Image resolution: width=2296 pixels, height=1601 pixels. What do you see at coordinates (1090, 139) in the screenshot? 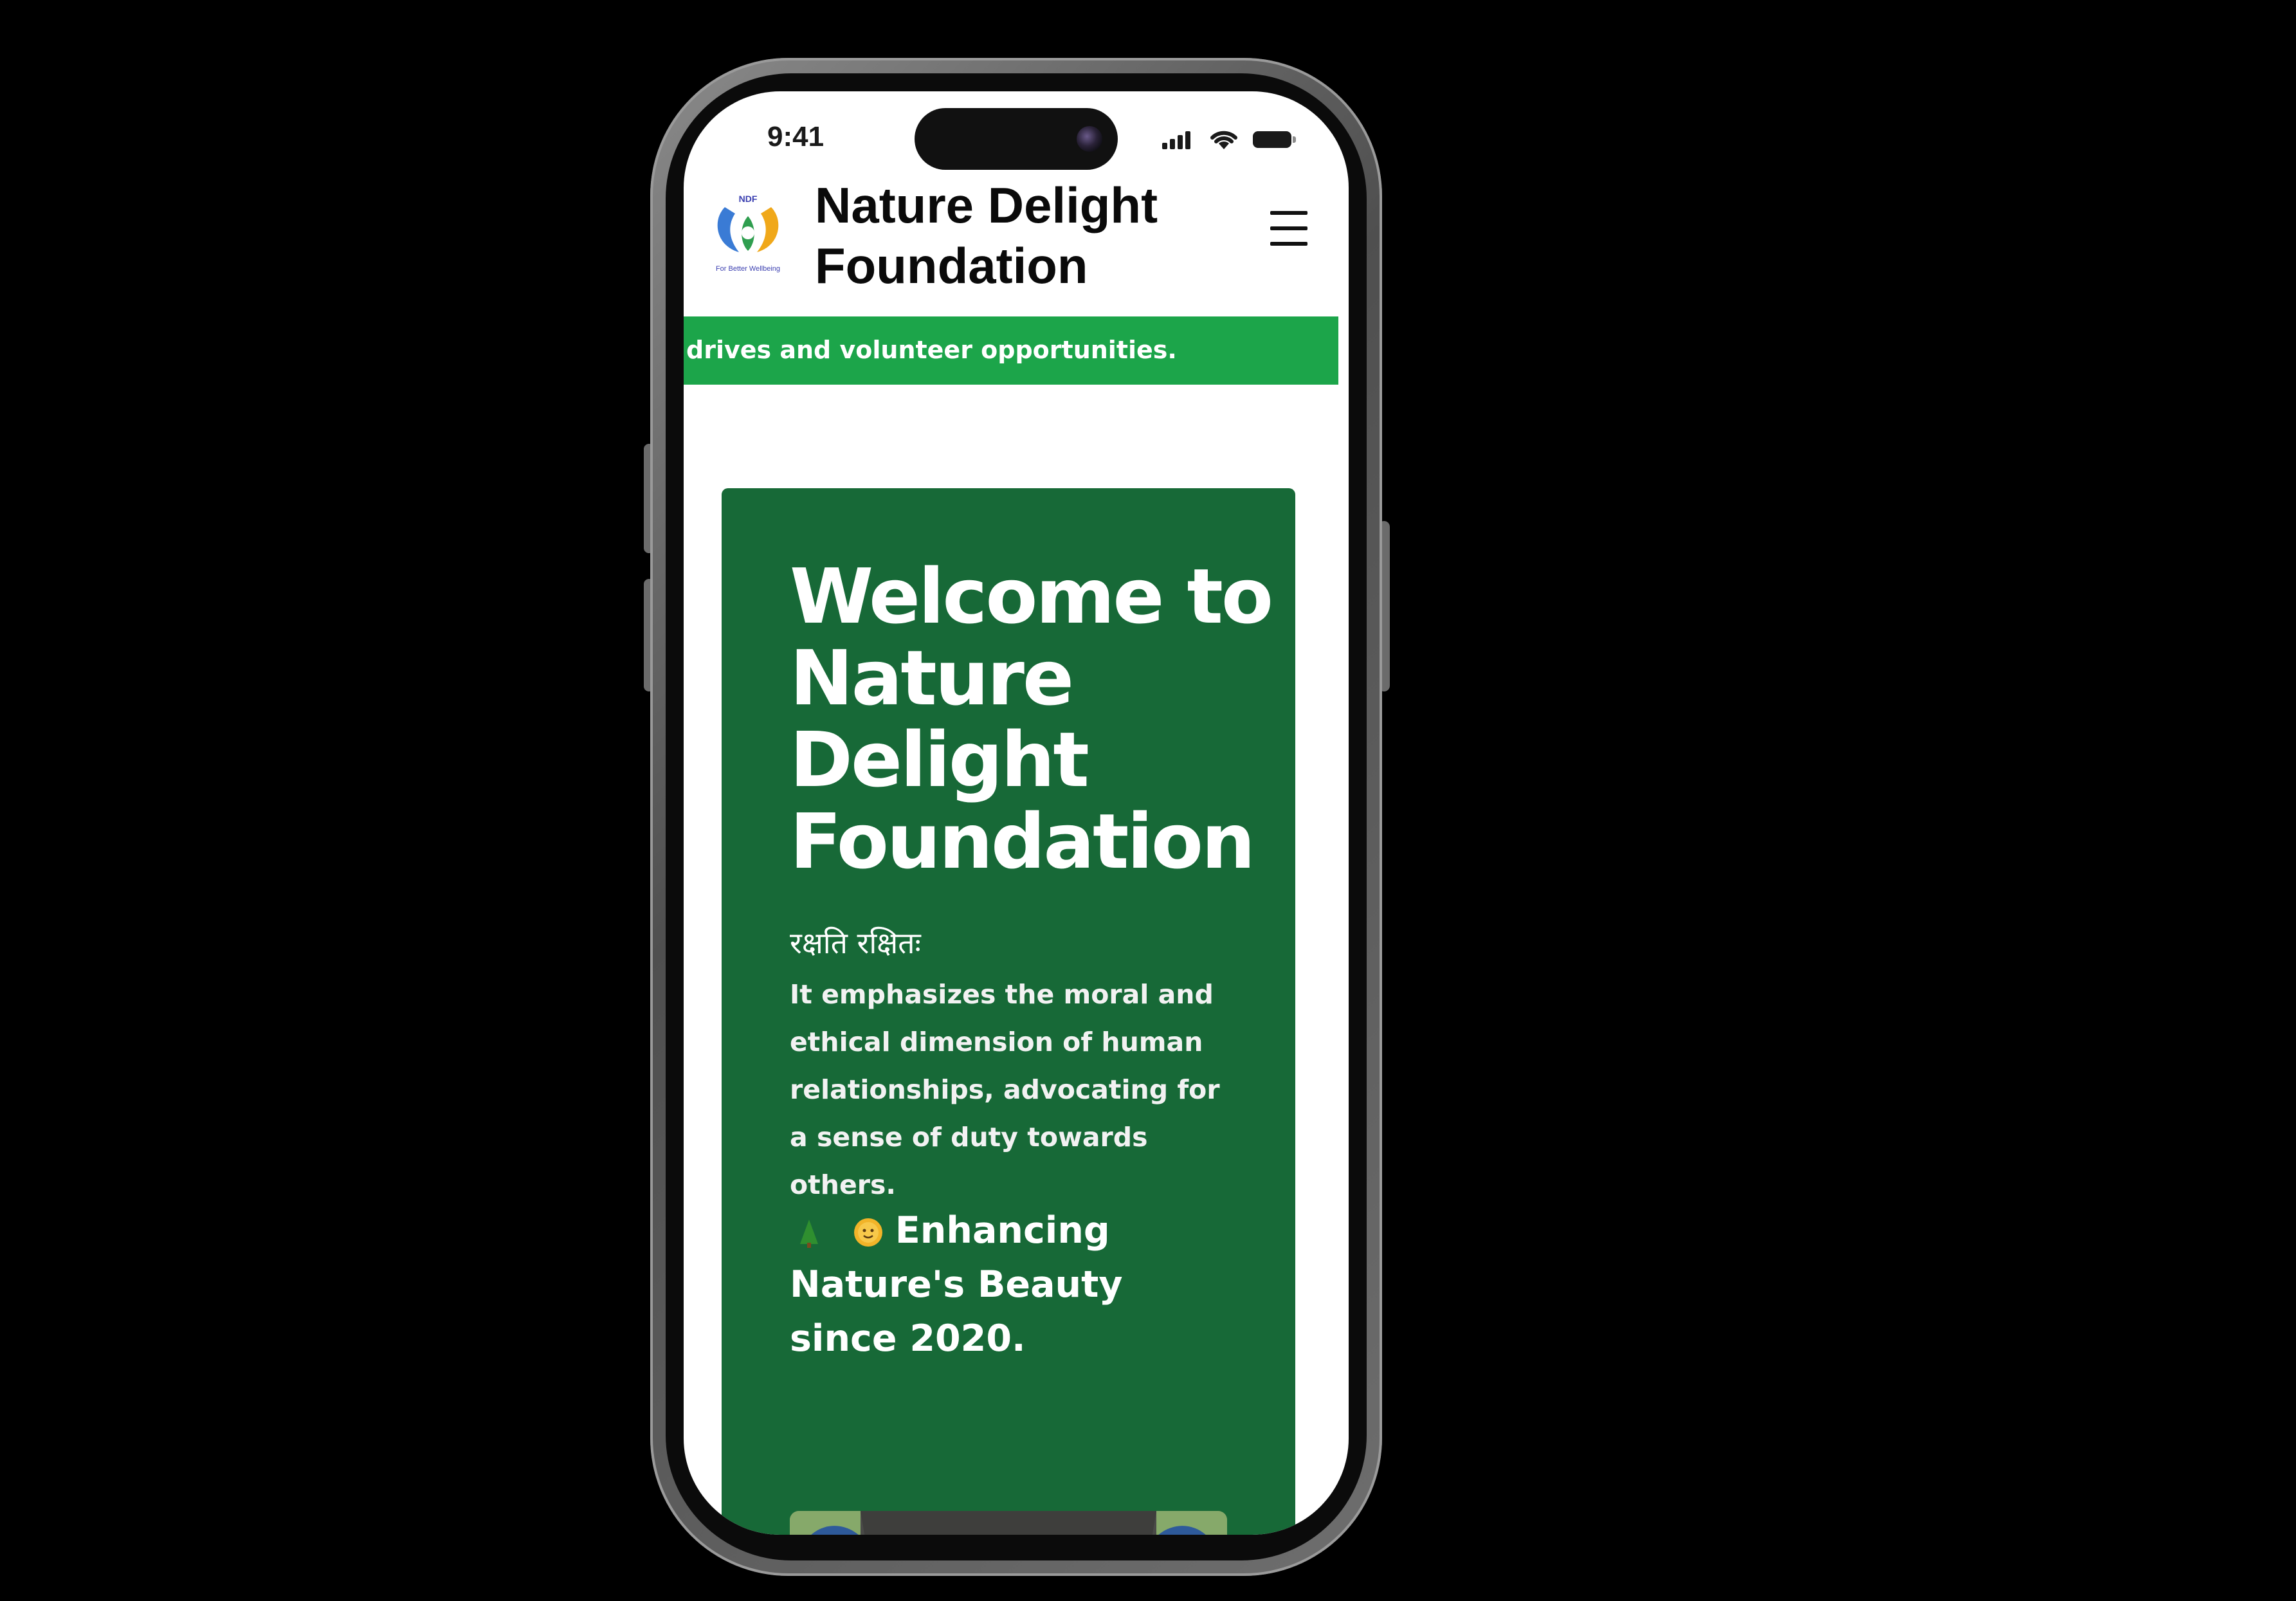
I see `front-camera-icon` at bounding box center [1090, 139].